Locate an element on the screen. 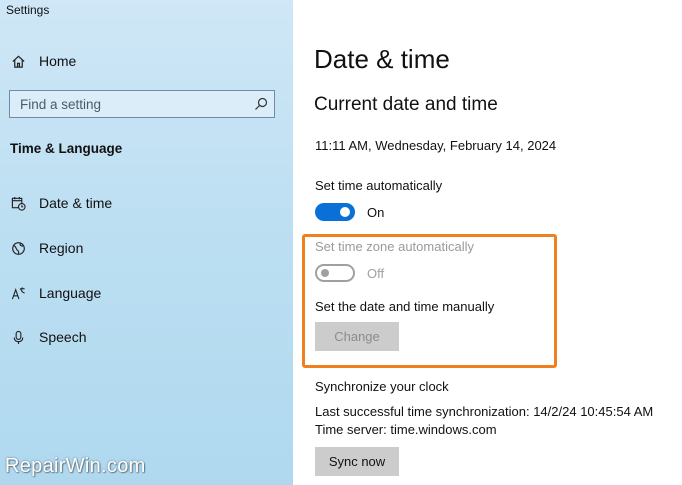 The height and width of the screenshot is (485, 682). sidebar-item-label: Date & time is located at coordinates (76, 203).